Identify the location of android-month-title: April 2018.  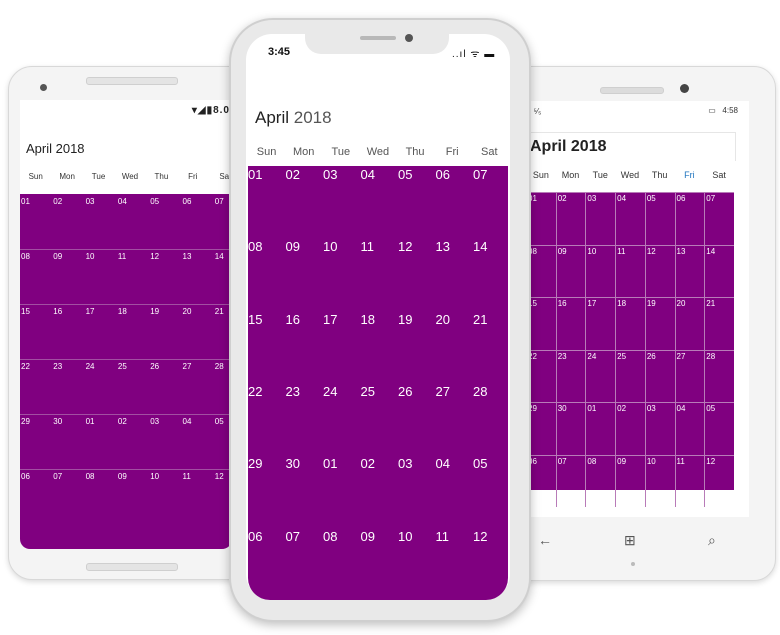
(55, 148).